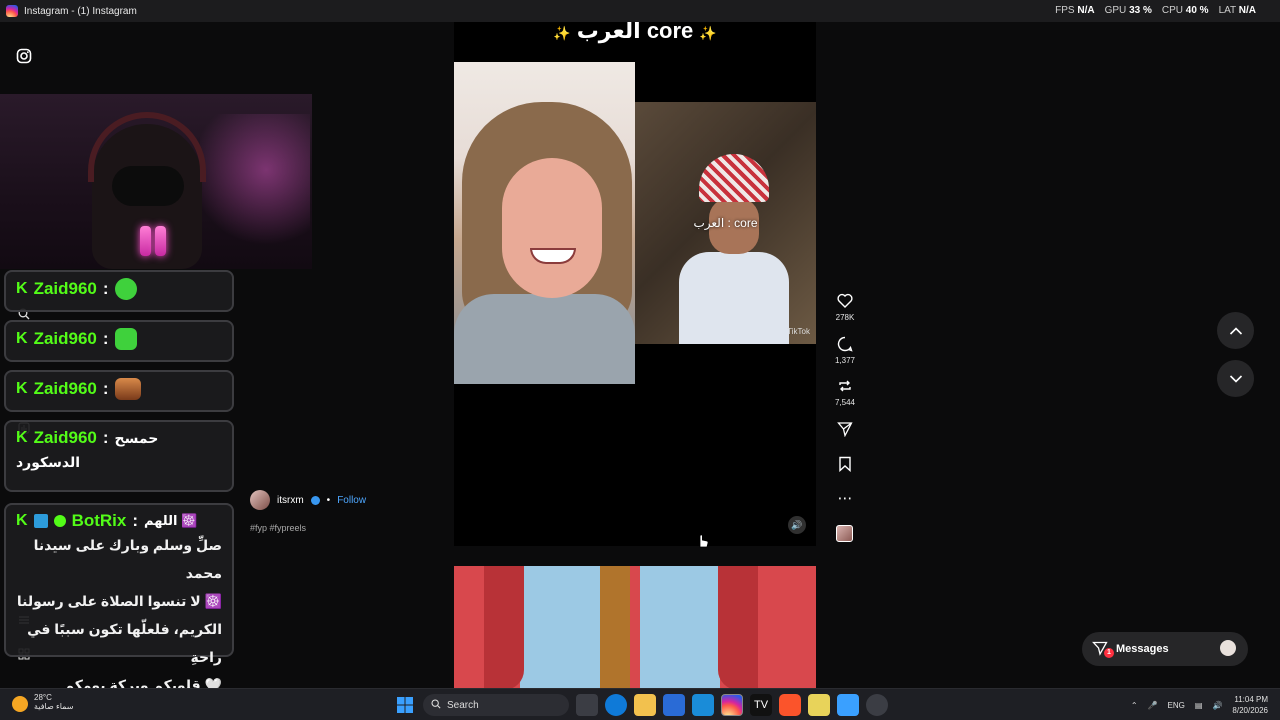 The image size is (1280, 720). I want to click on taskbar-search: Search, so click(496, 705).